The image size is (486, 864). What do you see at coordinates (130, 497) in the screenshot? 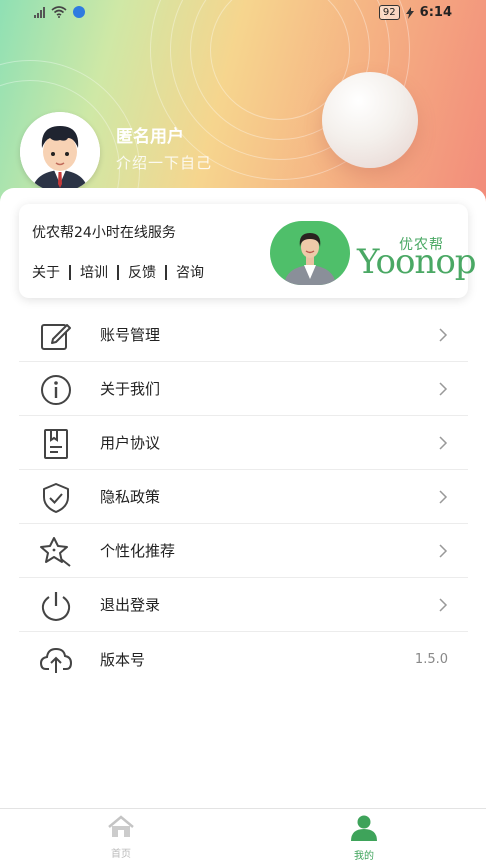
I see `menu-label: 隐私政策` at bounding box center [130, 497].